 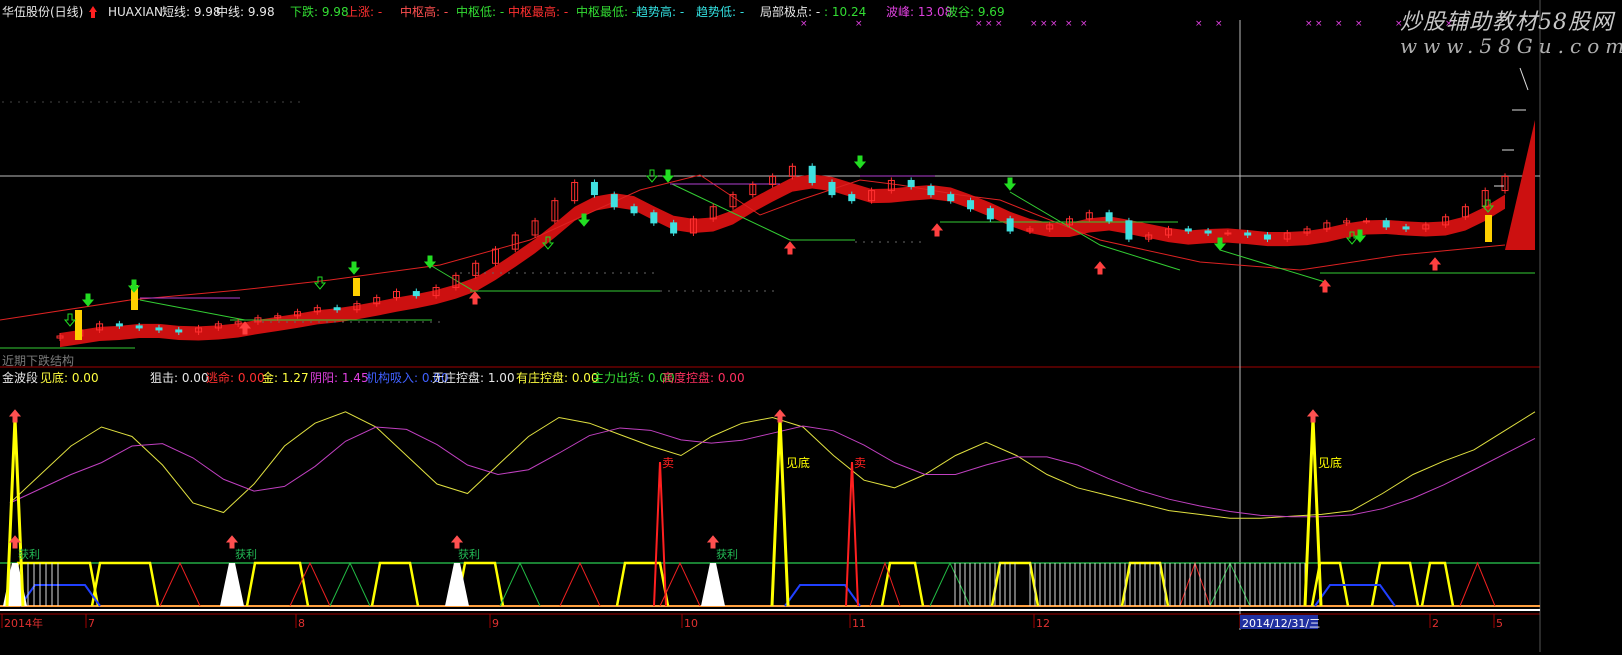 What do you see at coordinates (179, 378) in the screenshot?
I see `sub-header-item-2: 狙击: 0.00` at bounding box center [179, 378].